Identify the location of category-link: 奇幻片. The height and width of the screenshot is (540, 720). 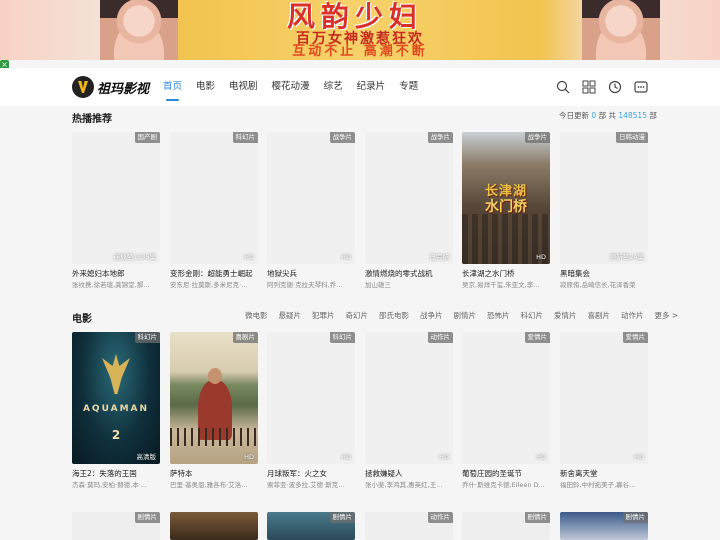
(357, 315).